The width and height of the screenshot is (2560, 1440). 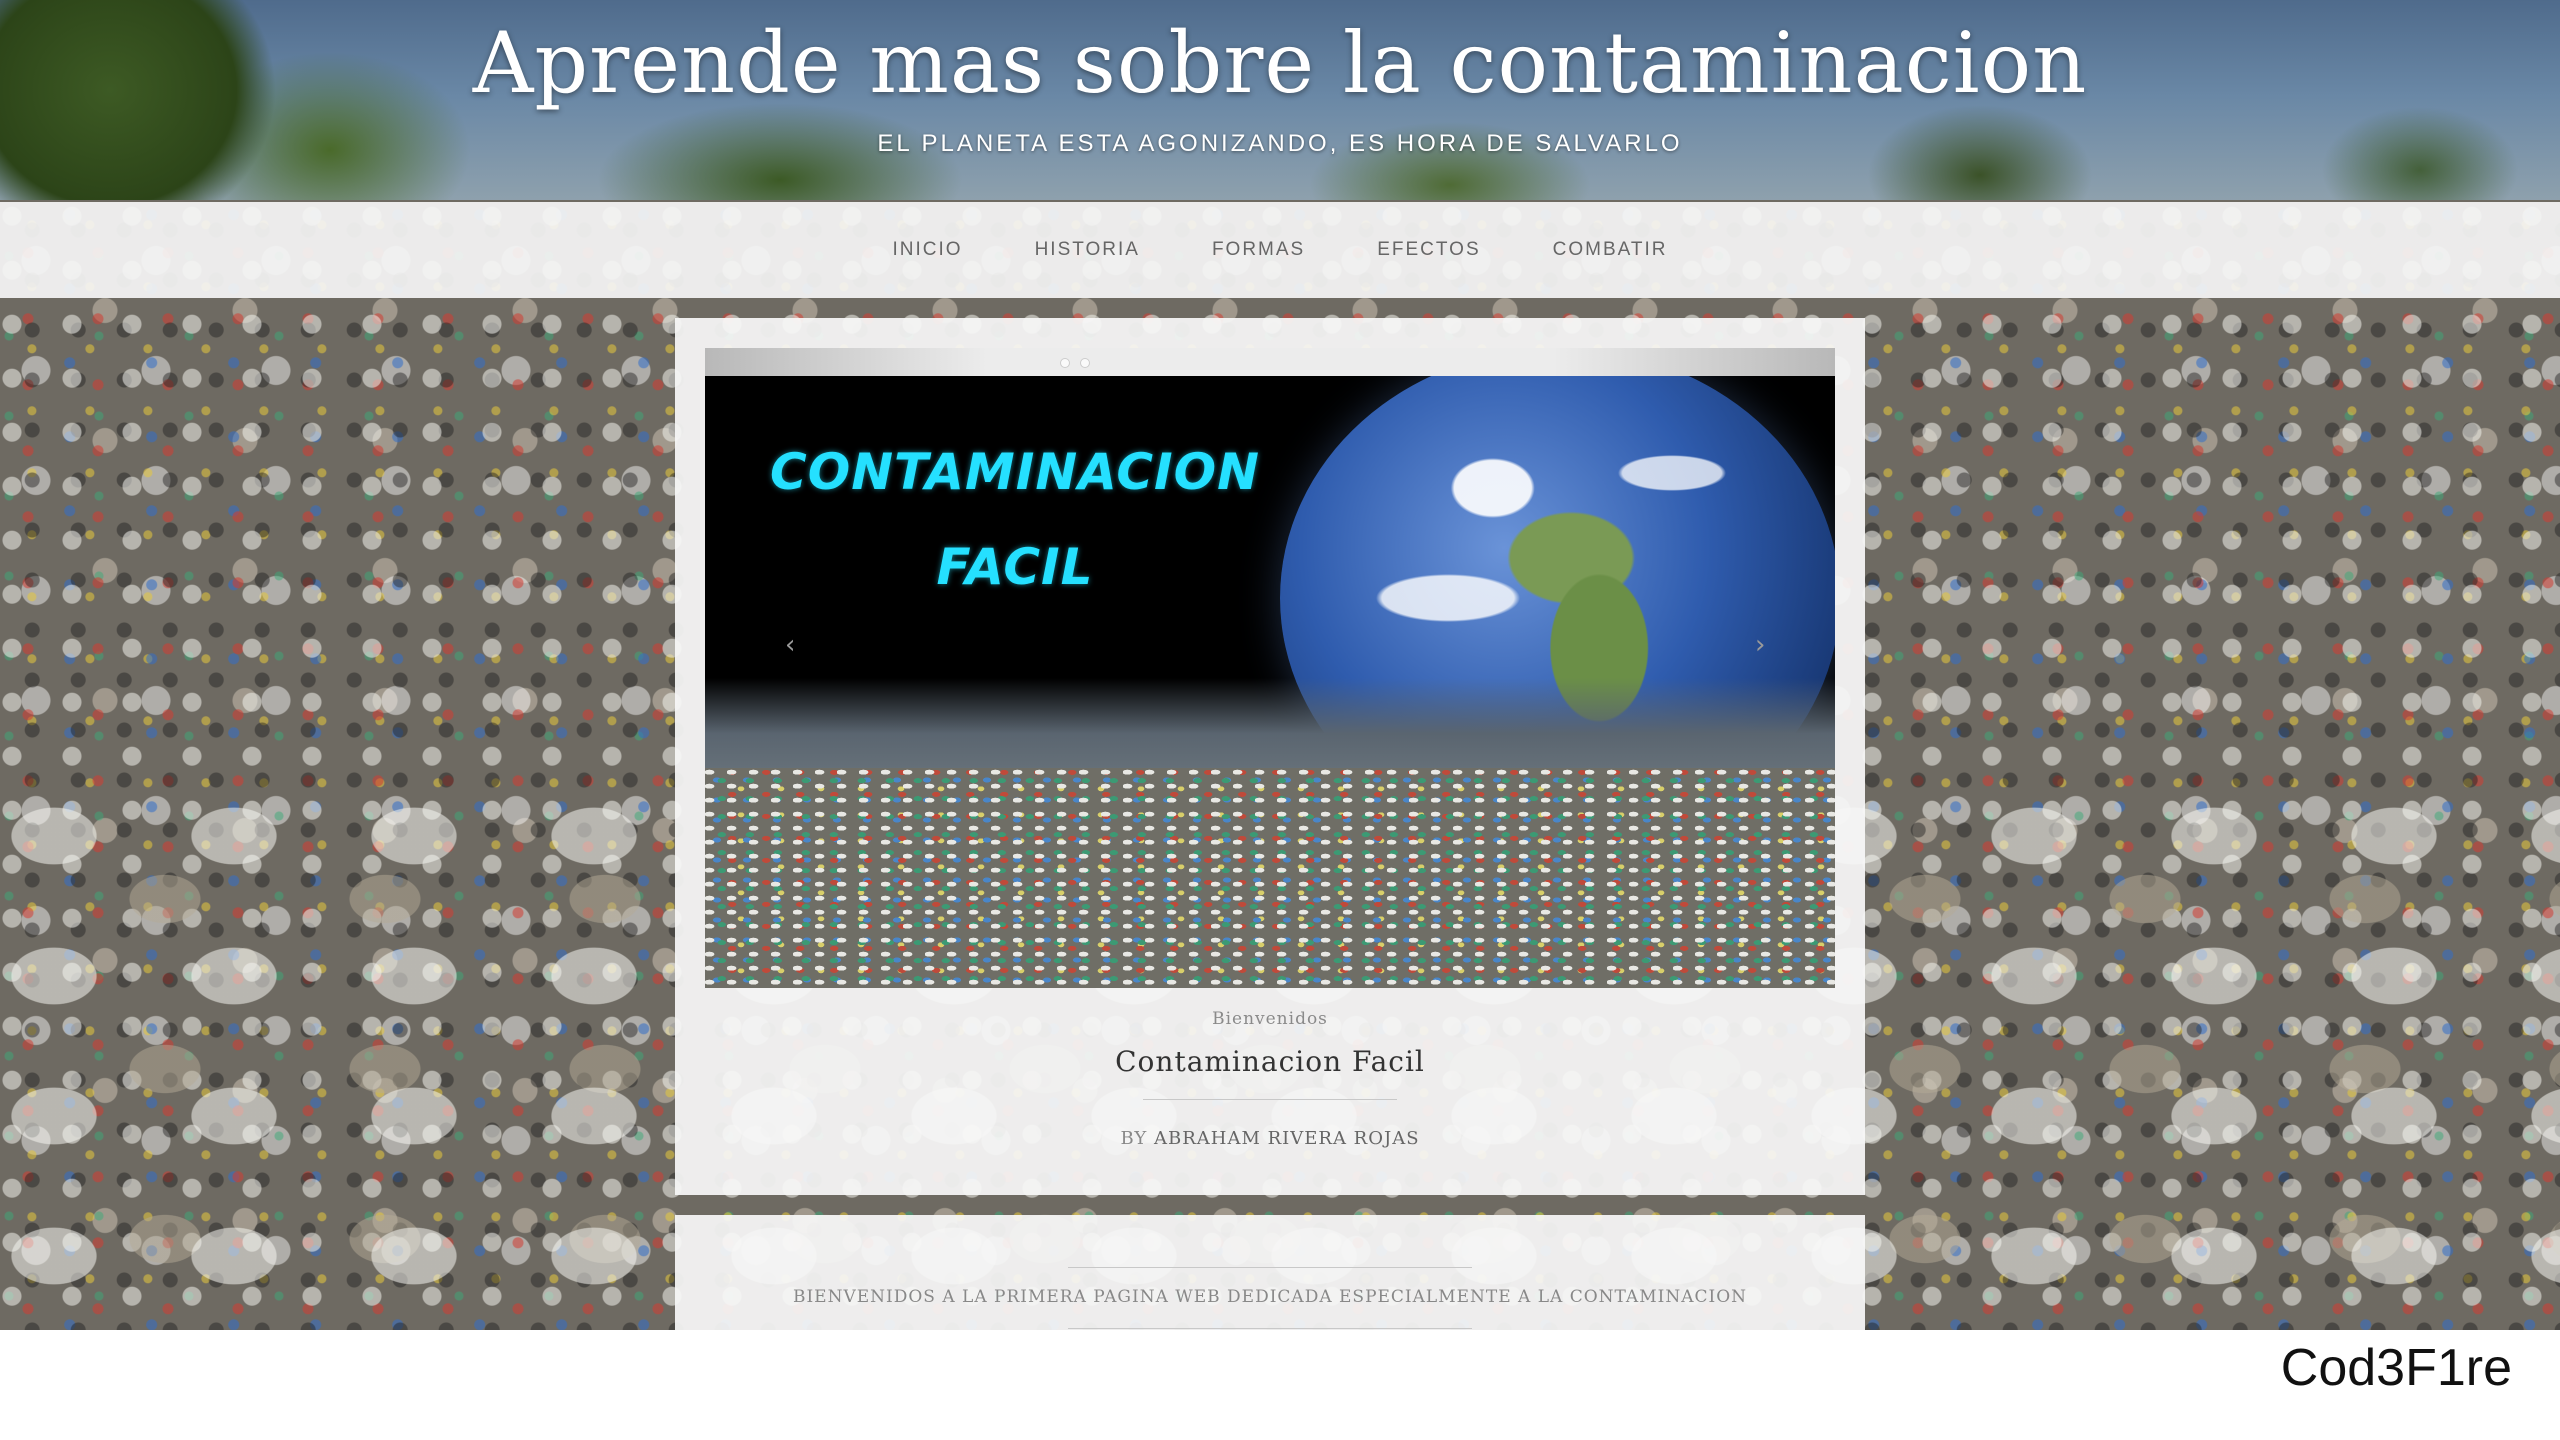 What do you see at coordinates (1258, 250) in the screenshot?
I see `nav-item-formas: FORMAS` at bounding box center [1258, 250].